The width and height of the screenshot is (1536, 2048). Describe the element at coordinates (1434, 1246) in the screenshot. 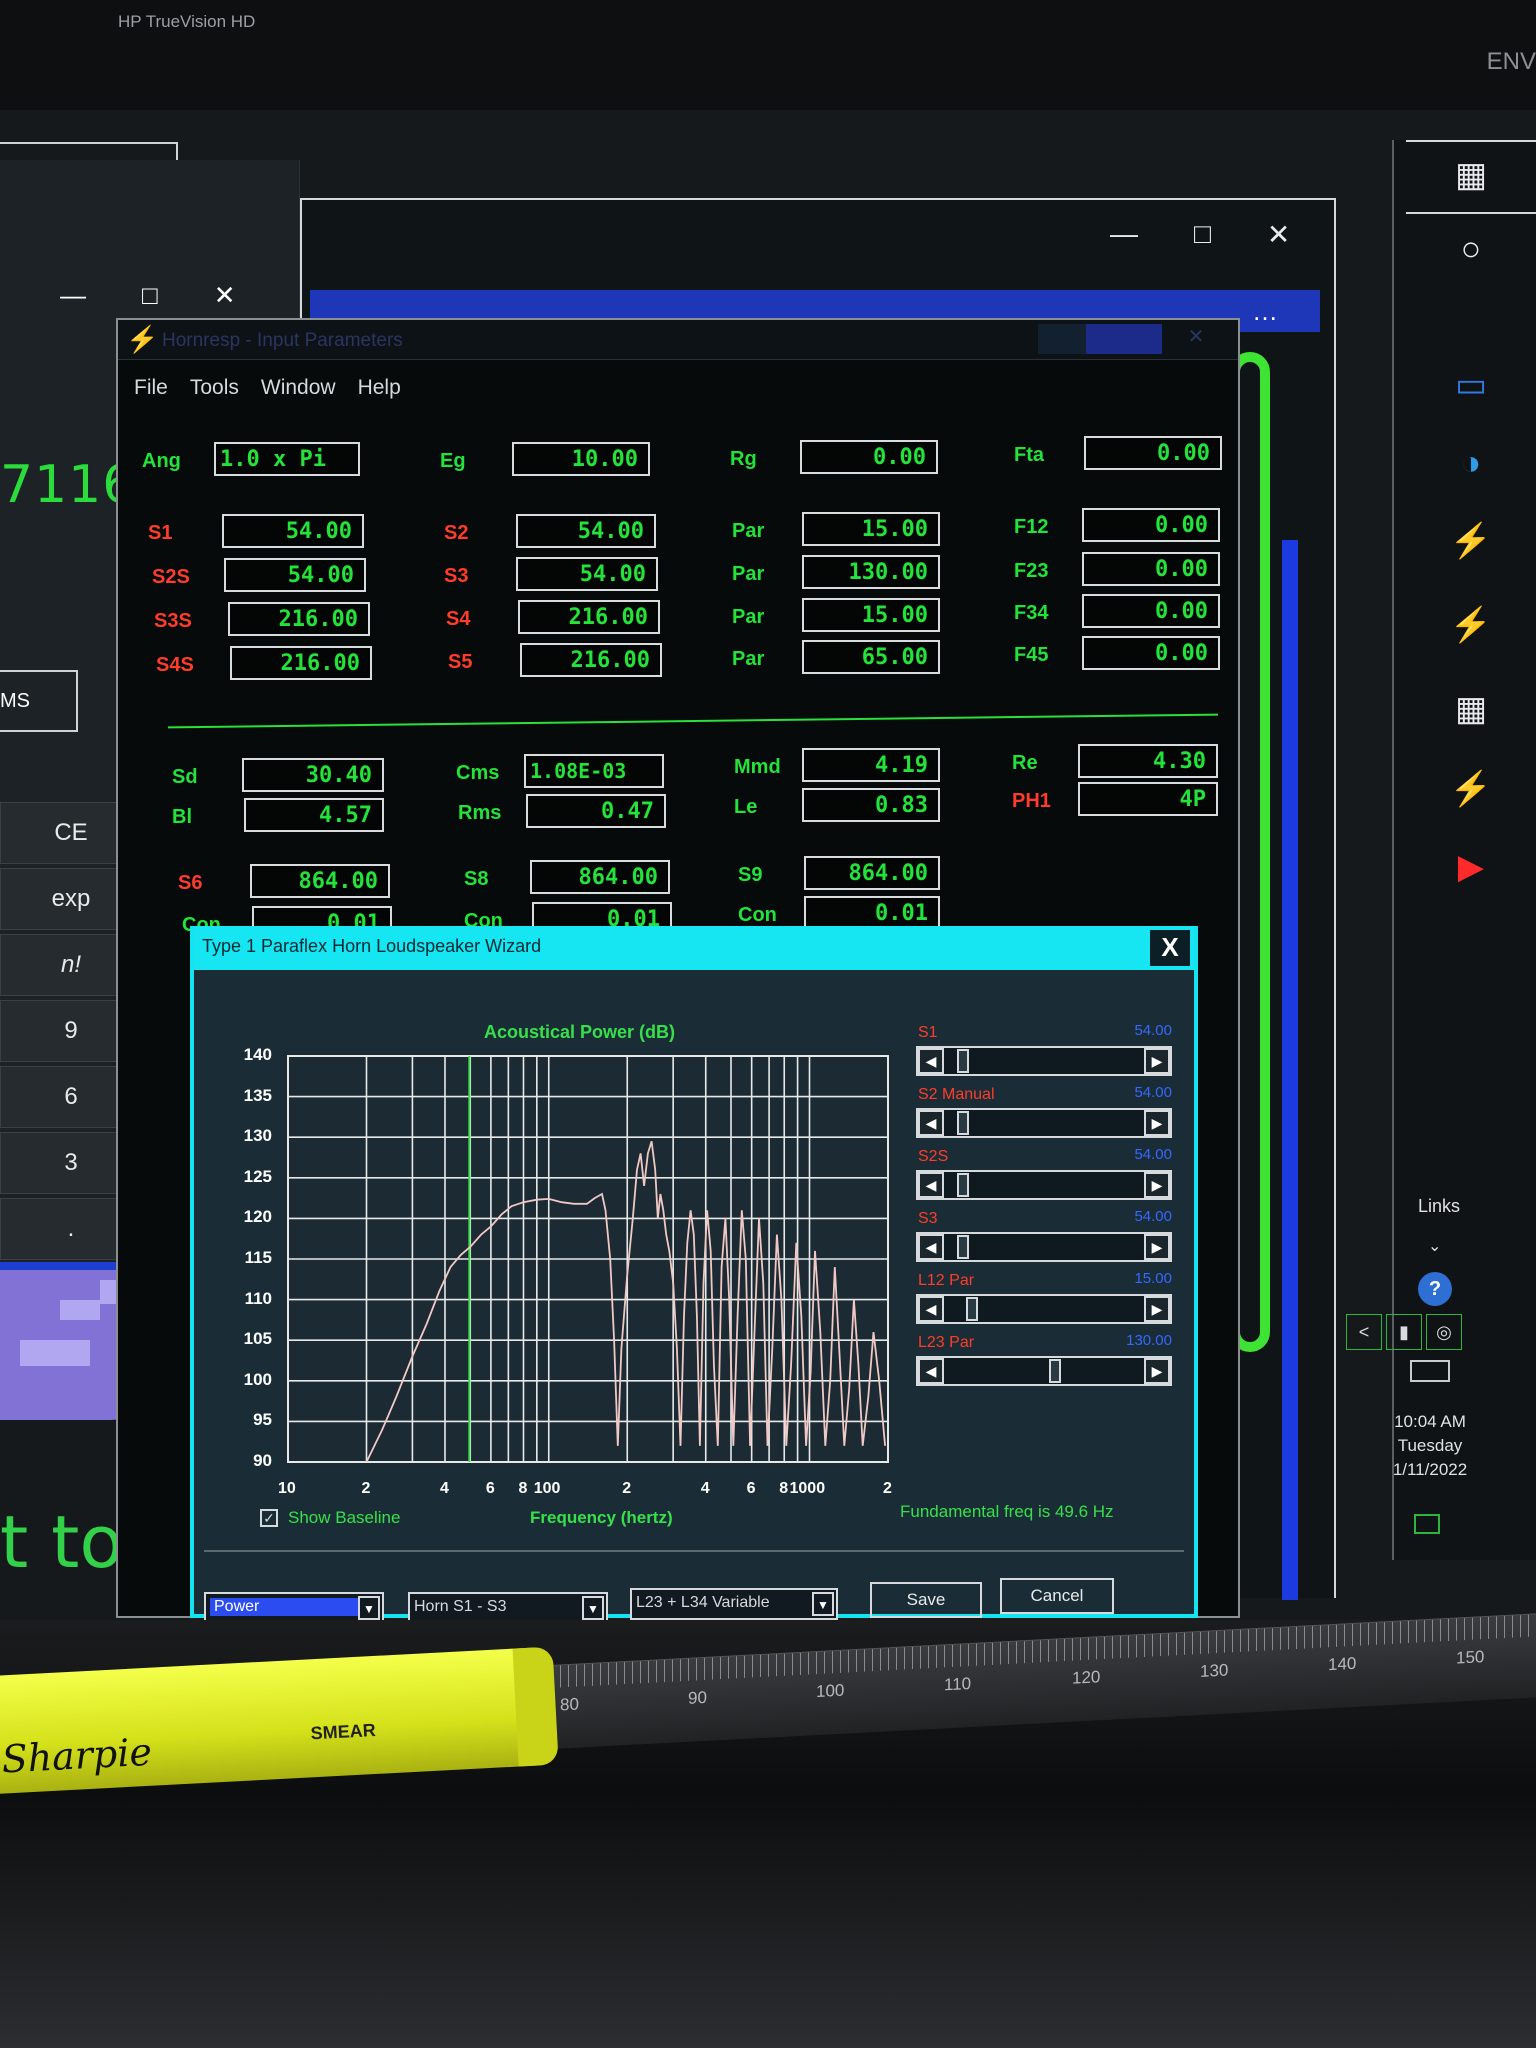

I see `chevron-down-icon: ⌄` at that location.